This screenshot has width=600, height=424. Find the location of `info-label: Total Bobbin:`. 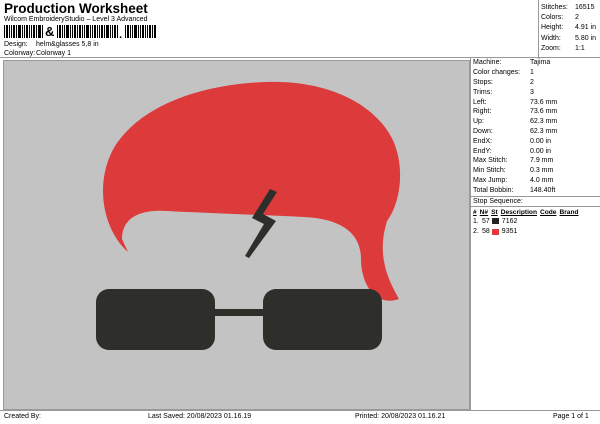

info-label: Total Bobbin: is located at coordinates (493, 190).